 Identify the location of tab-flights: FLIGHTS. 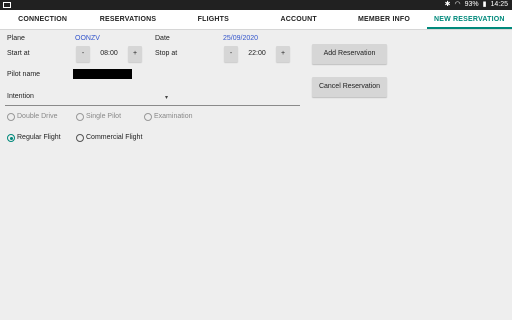
(213, 19).